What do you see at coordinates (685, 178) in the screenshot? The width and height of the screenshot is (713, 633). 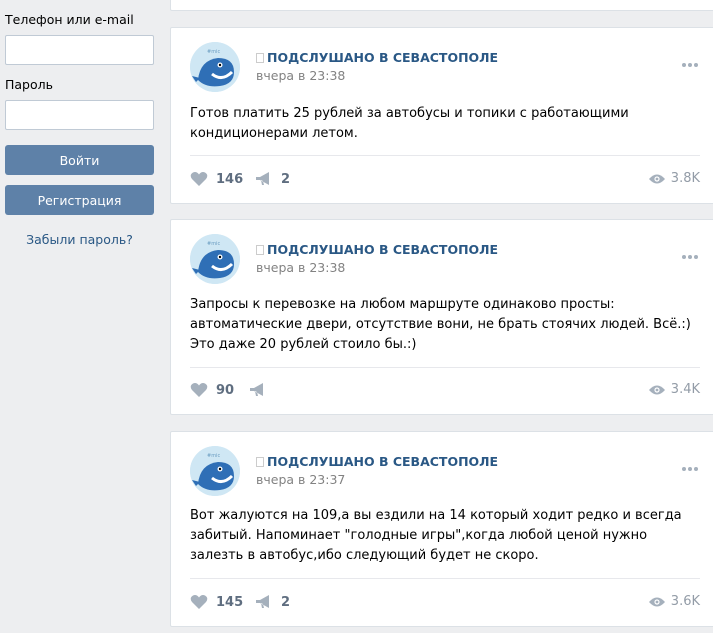 I see `views-count: 3.8K` at bounding box center [685, 178].